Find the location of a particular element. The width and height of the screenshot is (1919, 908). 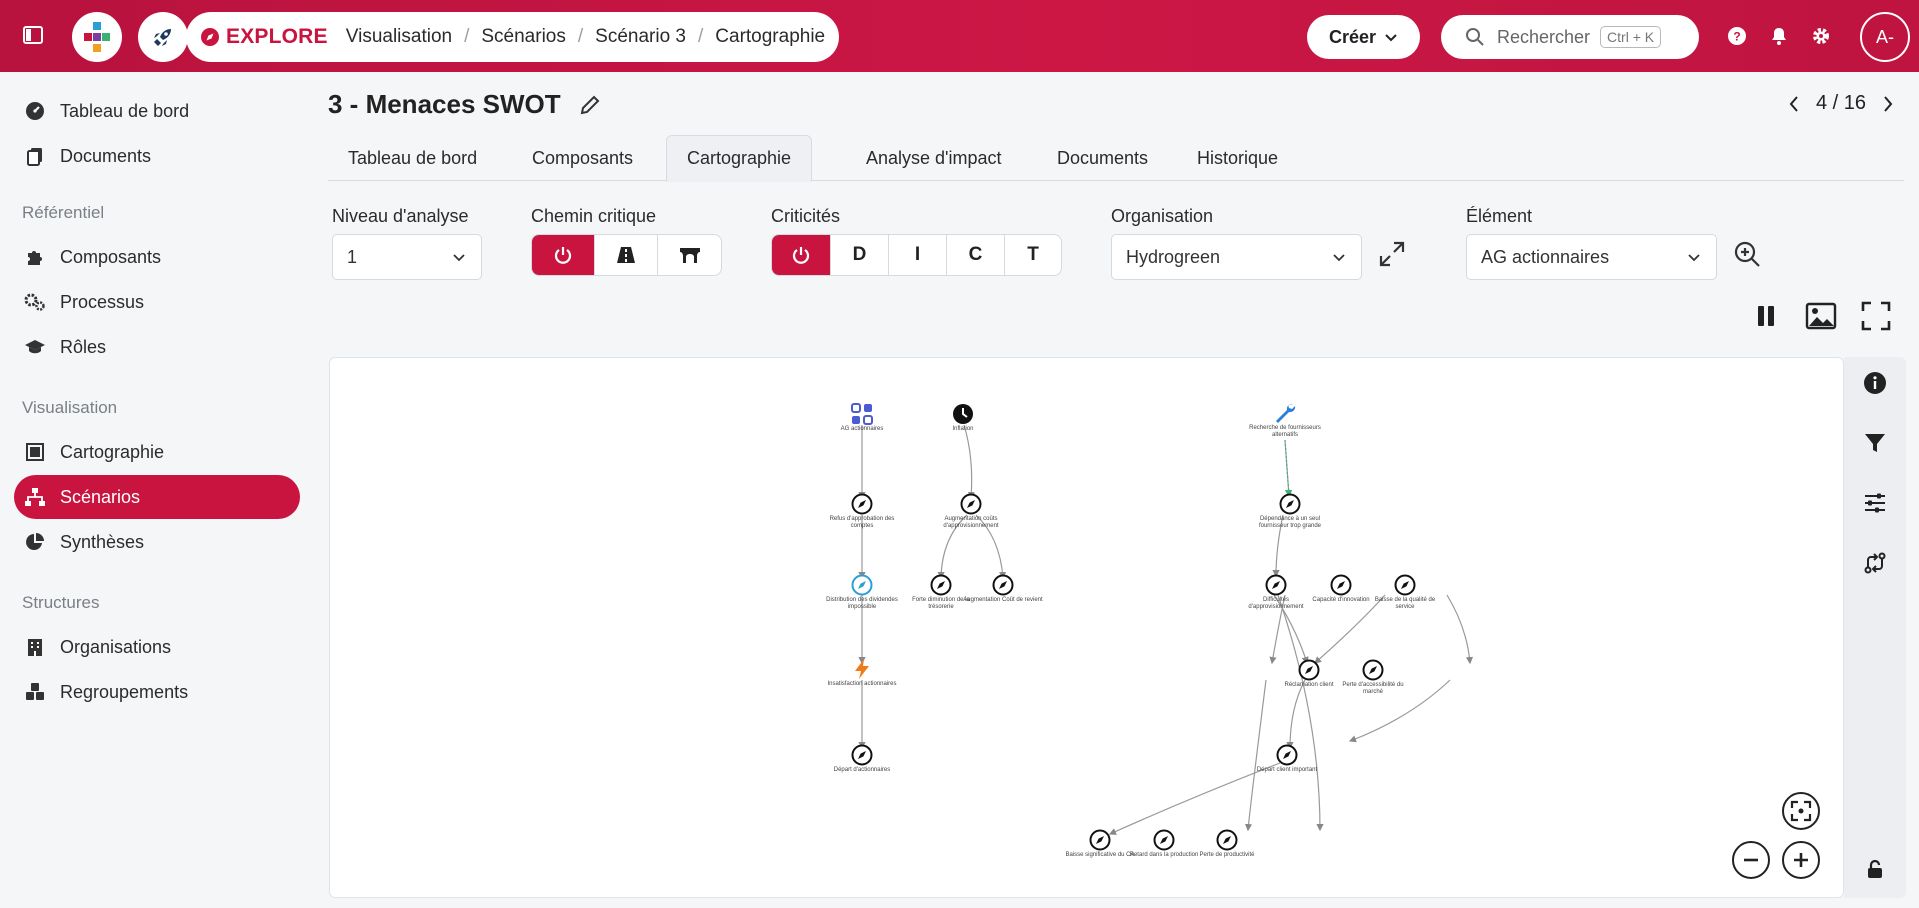

fullscreen-icon is located at coordinates (1876, 316).